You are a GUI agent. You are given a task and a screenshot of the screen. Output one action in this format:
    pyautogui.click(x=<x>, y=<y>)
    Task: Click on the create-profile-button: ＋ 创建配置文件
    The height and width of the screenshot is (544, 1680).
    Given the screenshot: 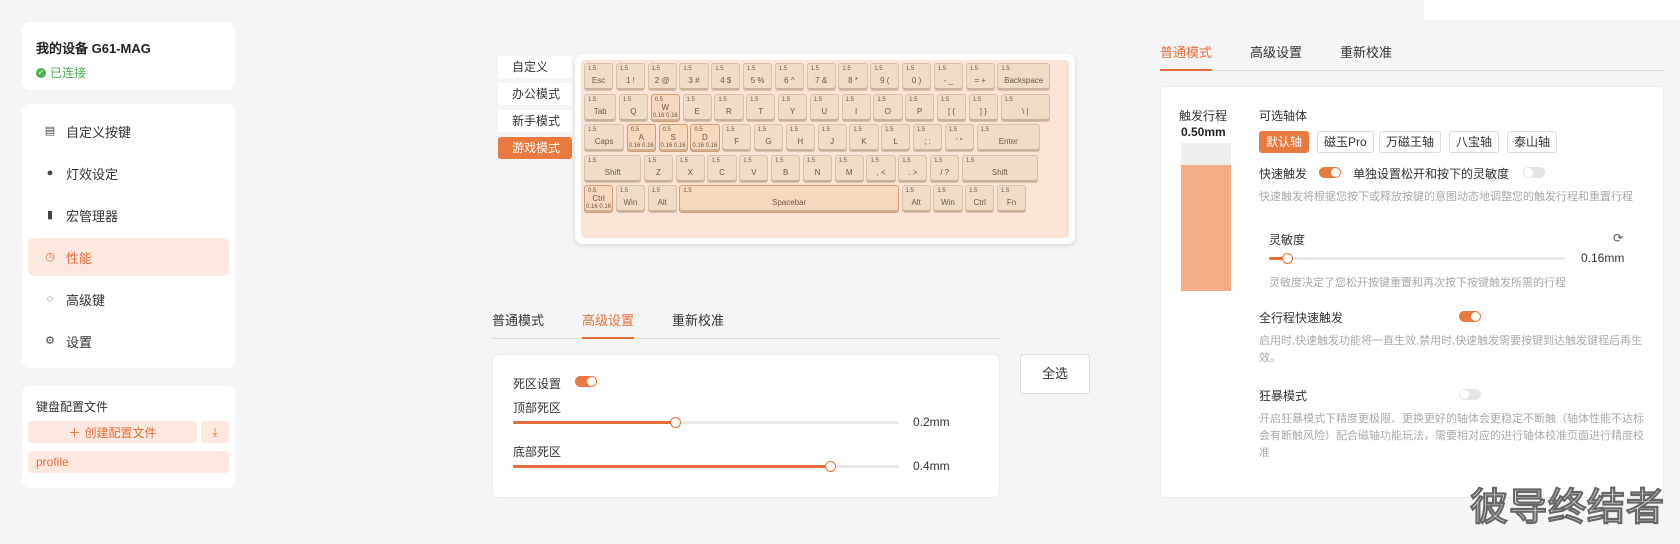 What is the action you would take?
    pyautogui.click(x=112, y=432)
    